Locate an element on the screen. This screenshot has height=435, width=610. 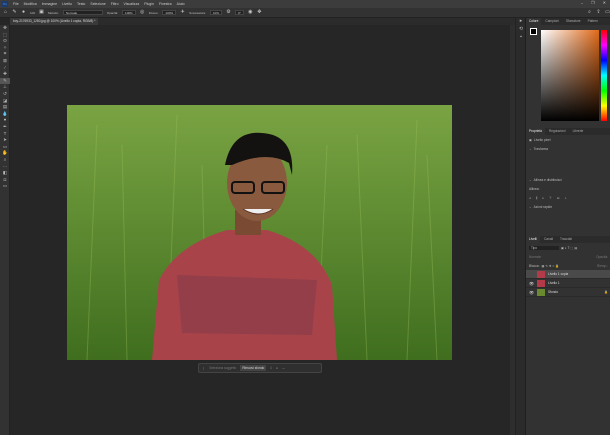
airbrush-icon: ✈ is located at coordinates (182, 12).